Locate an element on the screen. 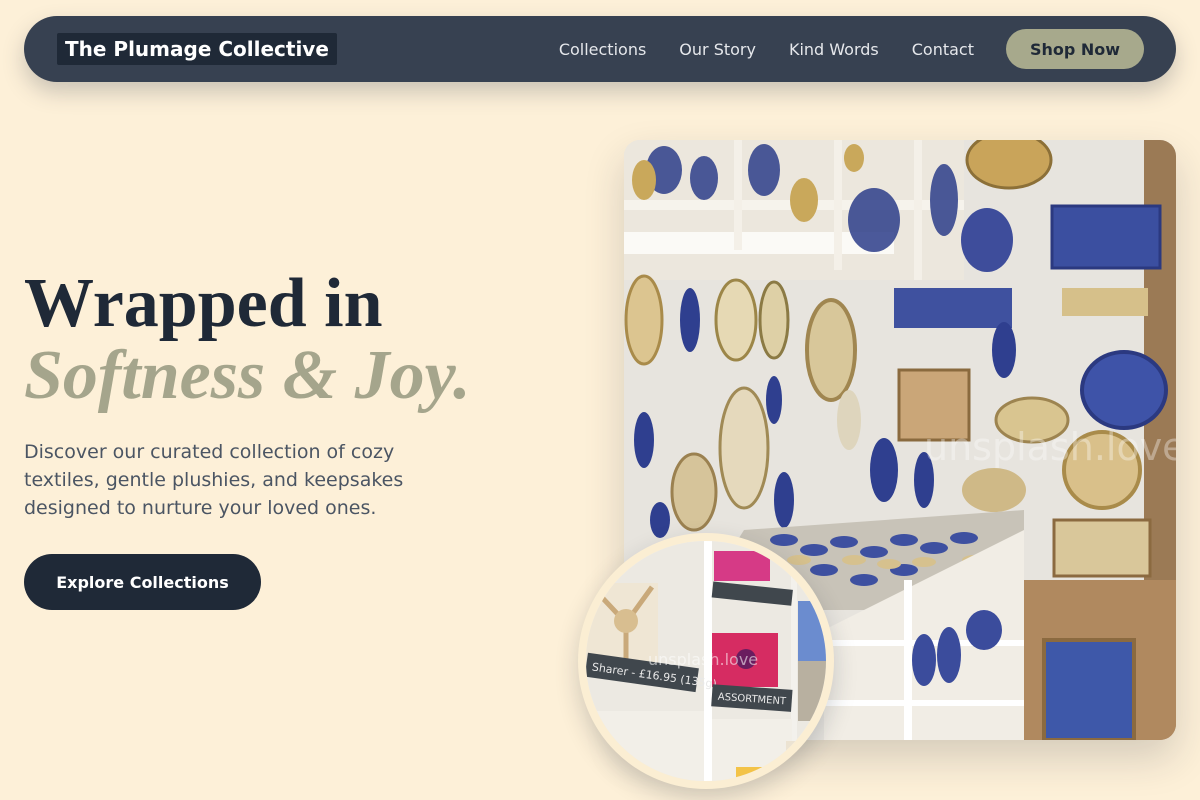 The height and width of the screenshot is (800, 1200). hero-headline: Wrapped in Softness & Joy. is located at coordinates (247, 340).